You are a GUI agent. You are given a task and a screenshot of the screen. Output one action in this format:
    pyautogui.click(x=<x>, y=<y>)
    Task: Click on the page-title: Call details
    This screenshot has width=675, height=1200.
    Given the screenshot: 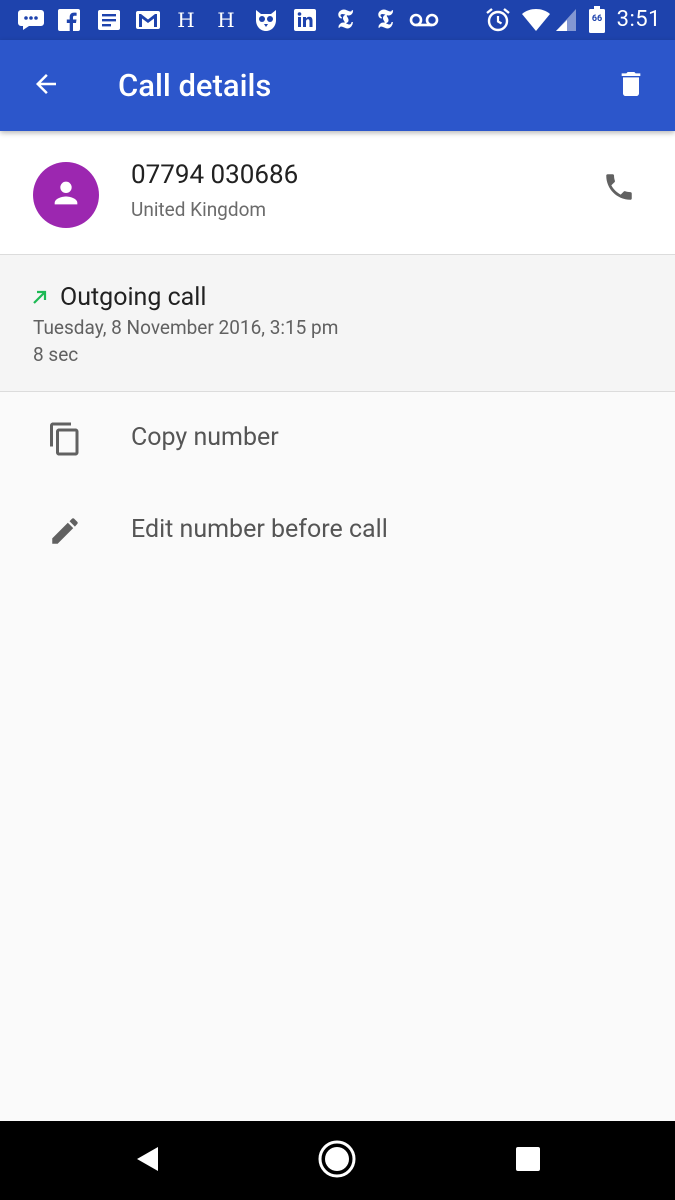 What is the action you would take?
    pyautogui.click(x=195, y=85)
    